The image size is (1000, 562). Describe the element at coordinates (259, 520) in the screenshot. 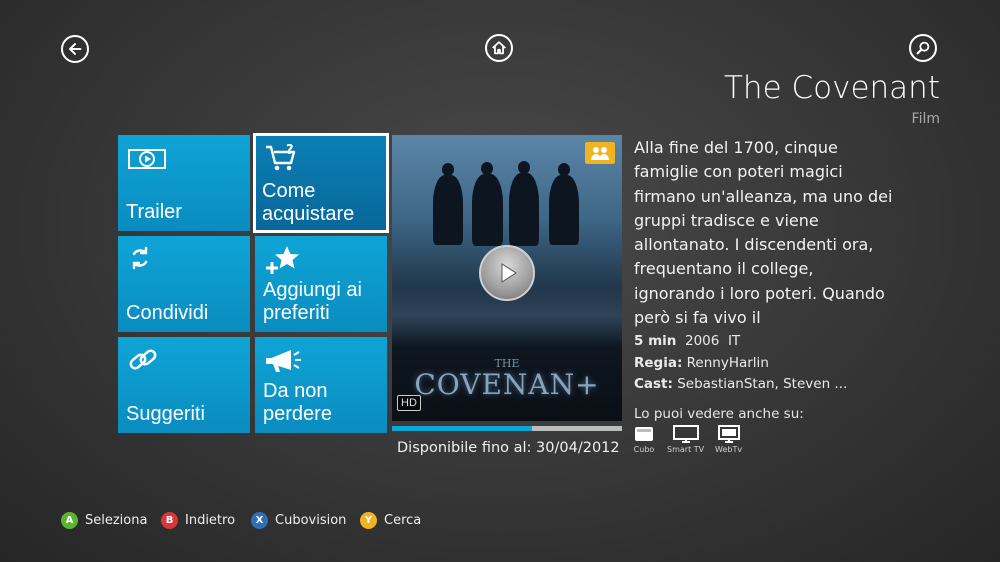

I see `x-button-icon: X` at that location.